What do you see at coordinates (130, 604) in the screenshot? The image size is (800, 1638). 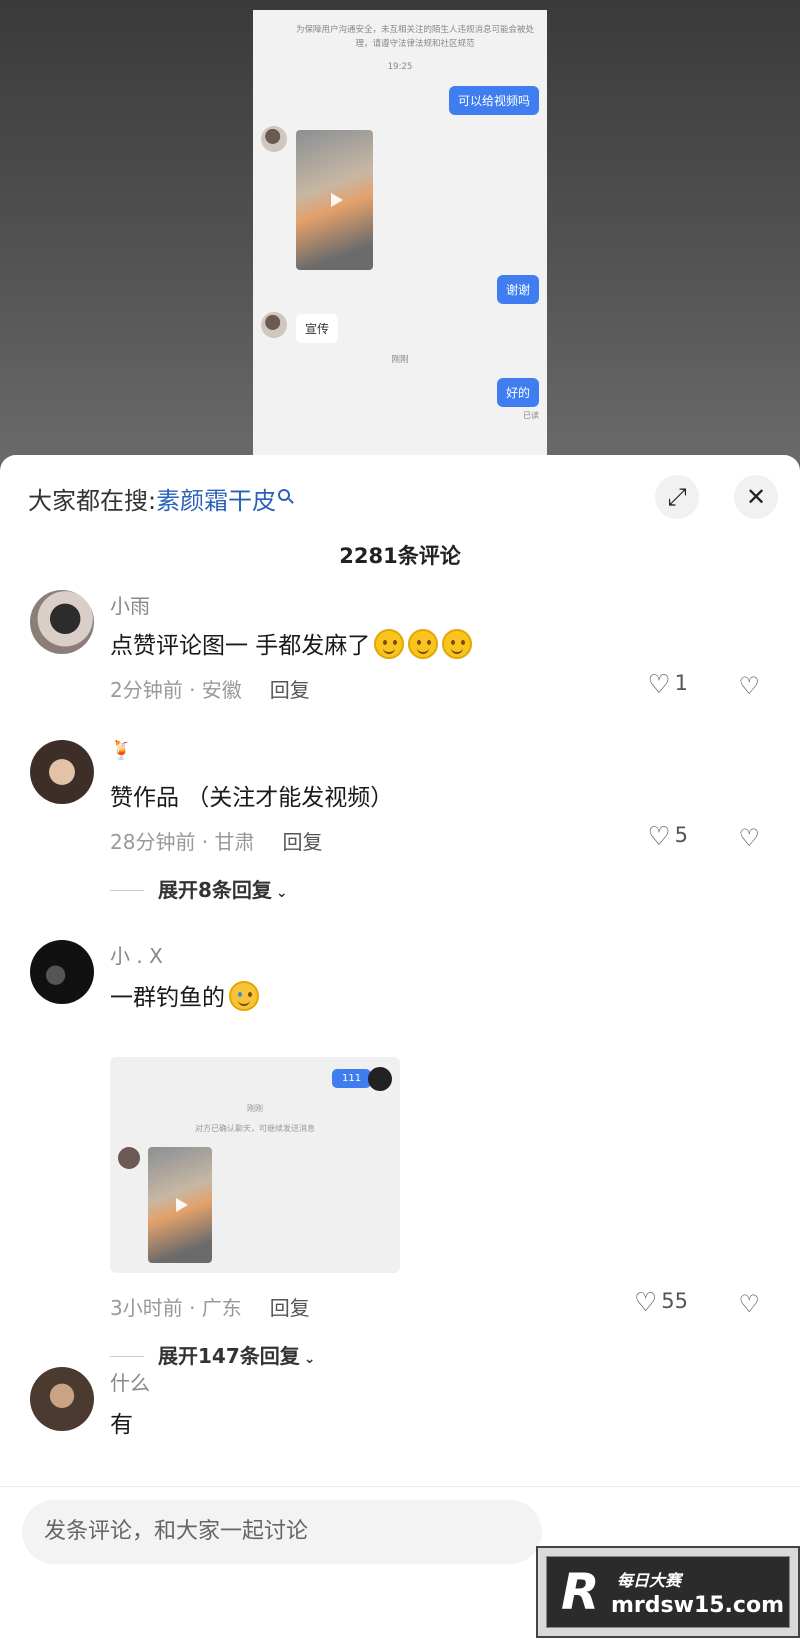 I see `comment-username: 小雨` at bounding box center [130, 604].